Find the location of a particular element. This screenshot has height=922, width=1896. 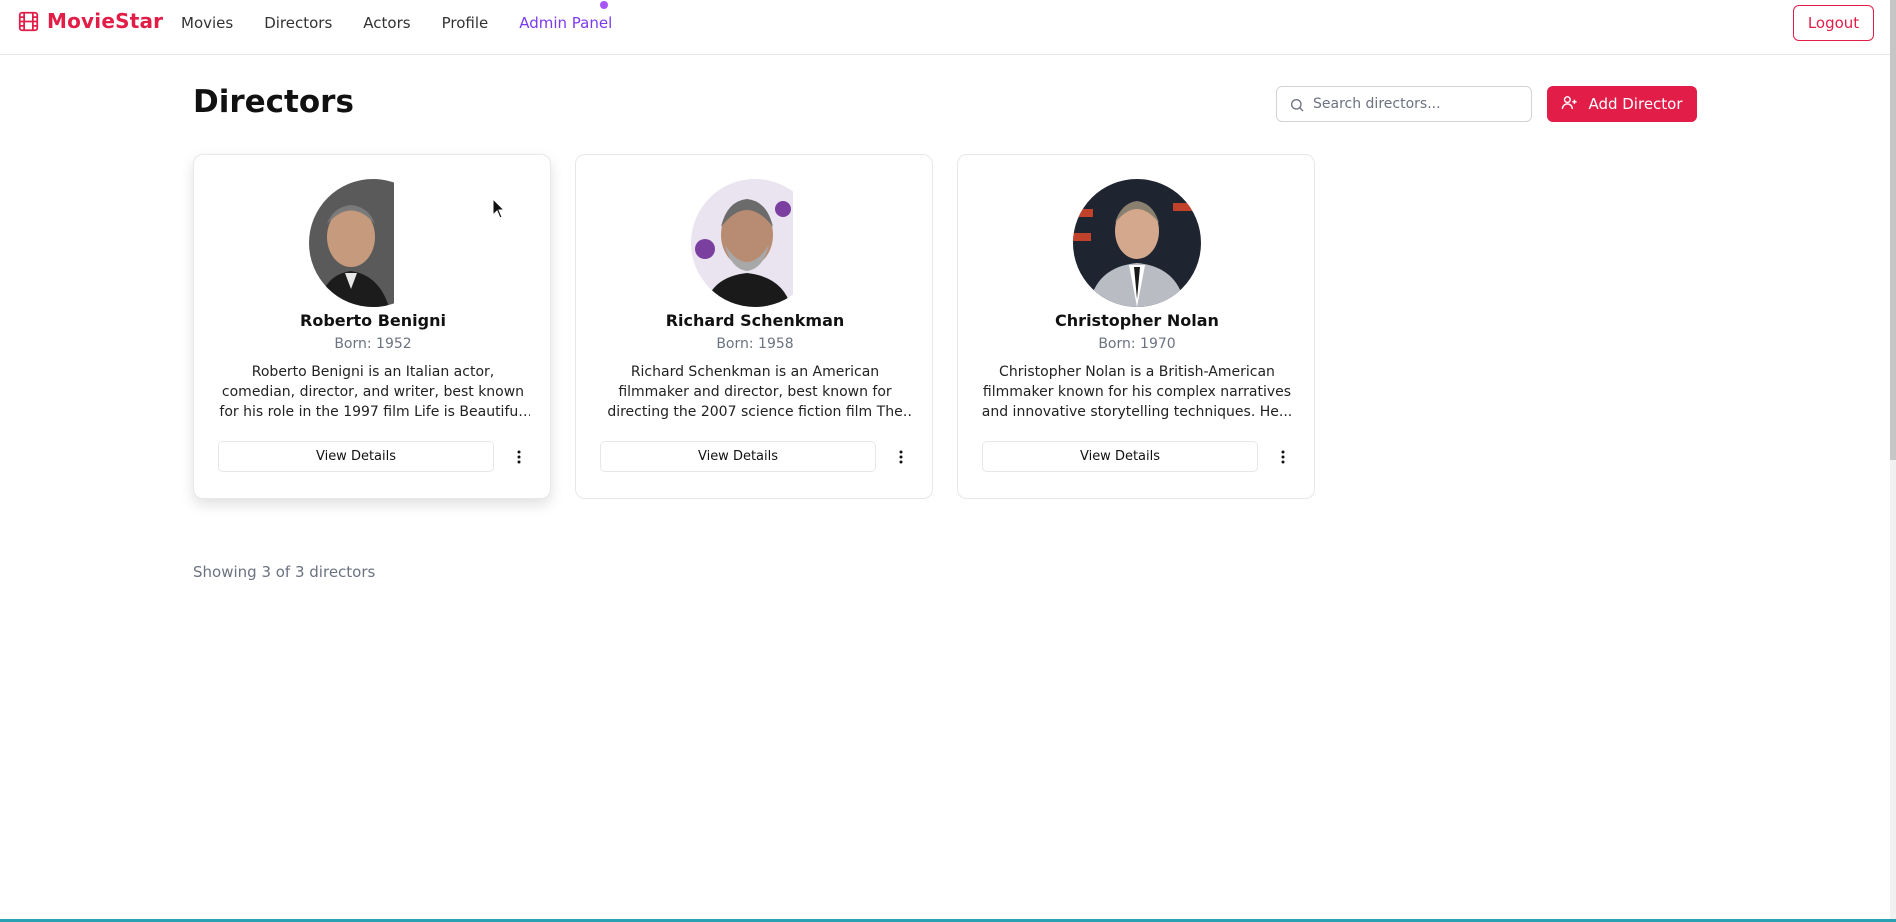

nav-link-actors: Actors is located at coordinates (386, 23).